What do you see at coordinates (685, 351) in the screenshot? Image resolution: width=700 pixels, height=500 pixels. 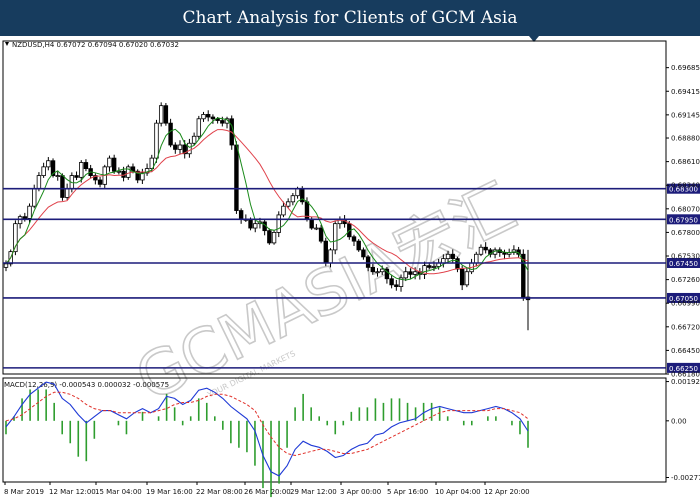 I see `price-tick-label: 0.66450` at bounding box center [685, 351].